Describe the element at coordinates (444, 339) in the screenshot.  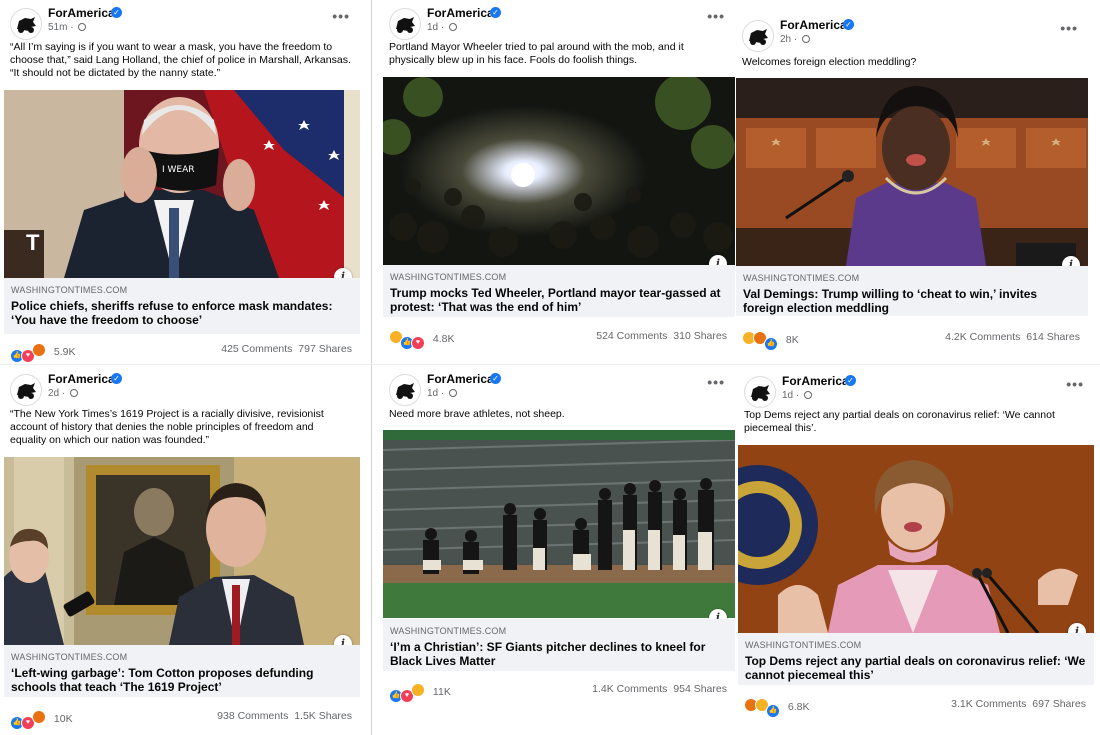
I see `reaction-count: 4.8K` at that location.